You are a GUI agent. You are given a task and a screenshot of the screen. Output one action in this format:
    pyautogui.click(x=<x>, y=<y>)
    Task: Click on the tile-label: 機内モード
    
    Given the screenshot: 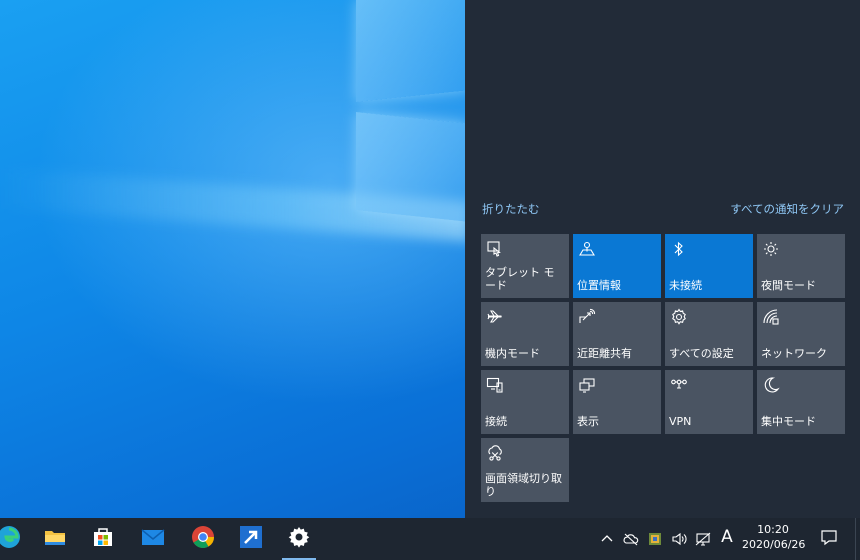 What is the action you would take?
    pyautogui.click(x=512, y=353)
    